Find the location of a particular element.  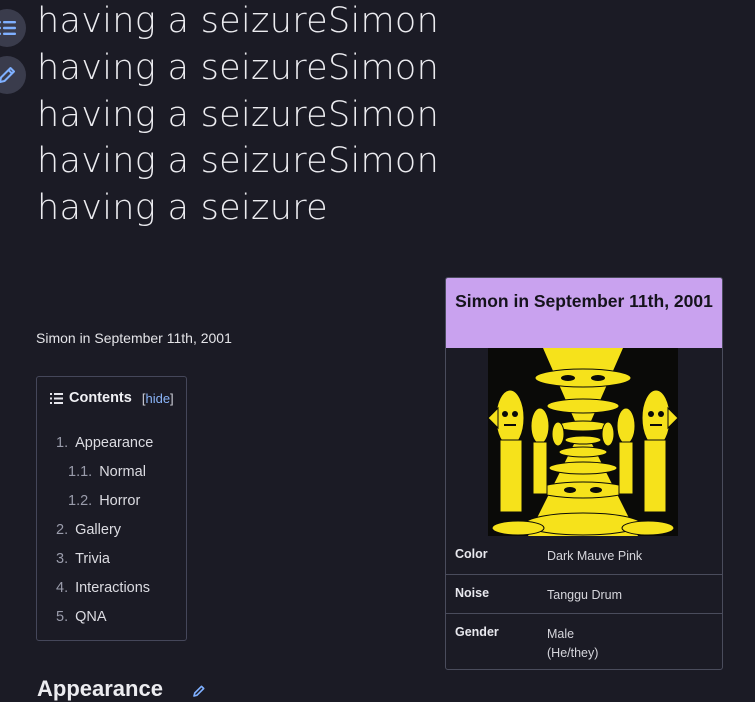

infobox-row-gender: Gender Male (He/they) is located at coordinates (584, 641).